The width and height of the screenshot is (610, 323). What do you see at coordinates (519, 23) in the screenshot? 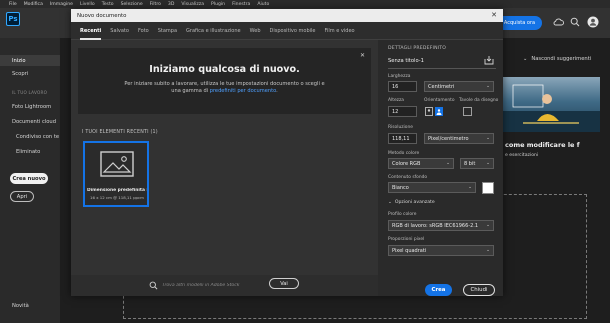
I see `buy-now-button: Acquista ora` at bounding box center [519, 23].